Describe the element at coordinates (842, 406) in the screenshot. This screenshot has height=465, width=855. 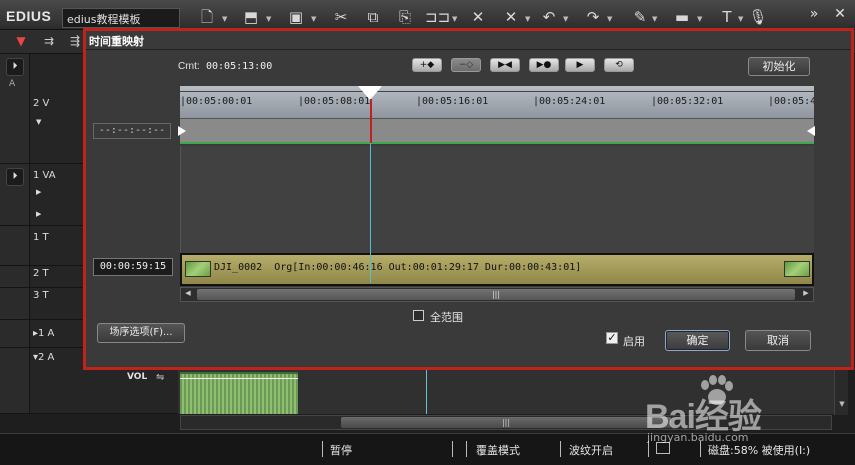
I see `scroll-down-icon: ▼` at that location.